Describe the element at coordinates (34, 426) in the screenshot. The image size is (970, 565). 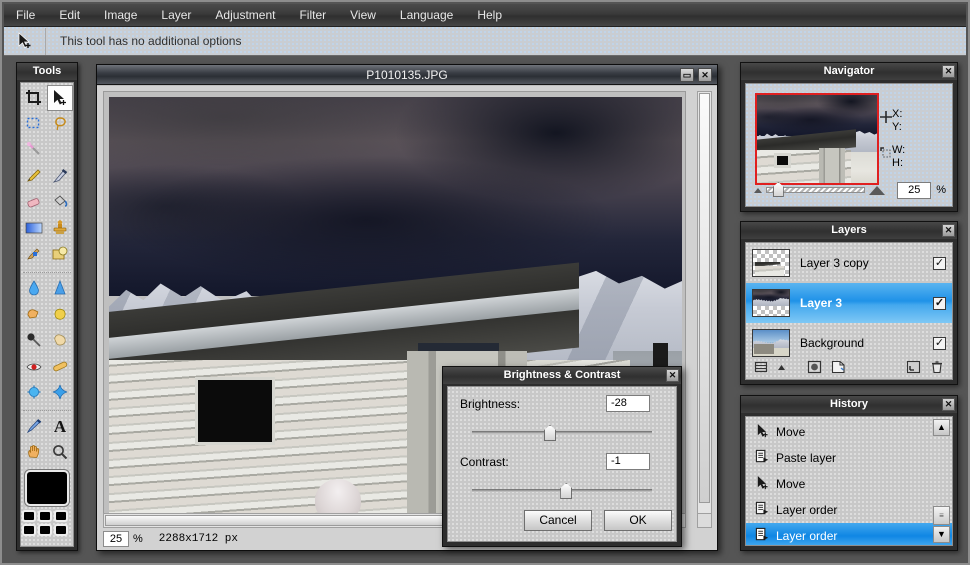
I see `pen-tool` at that location.